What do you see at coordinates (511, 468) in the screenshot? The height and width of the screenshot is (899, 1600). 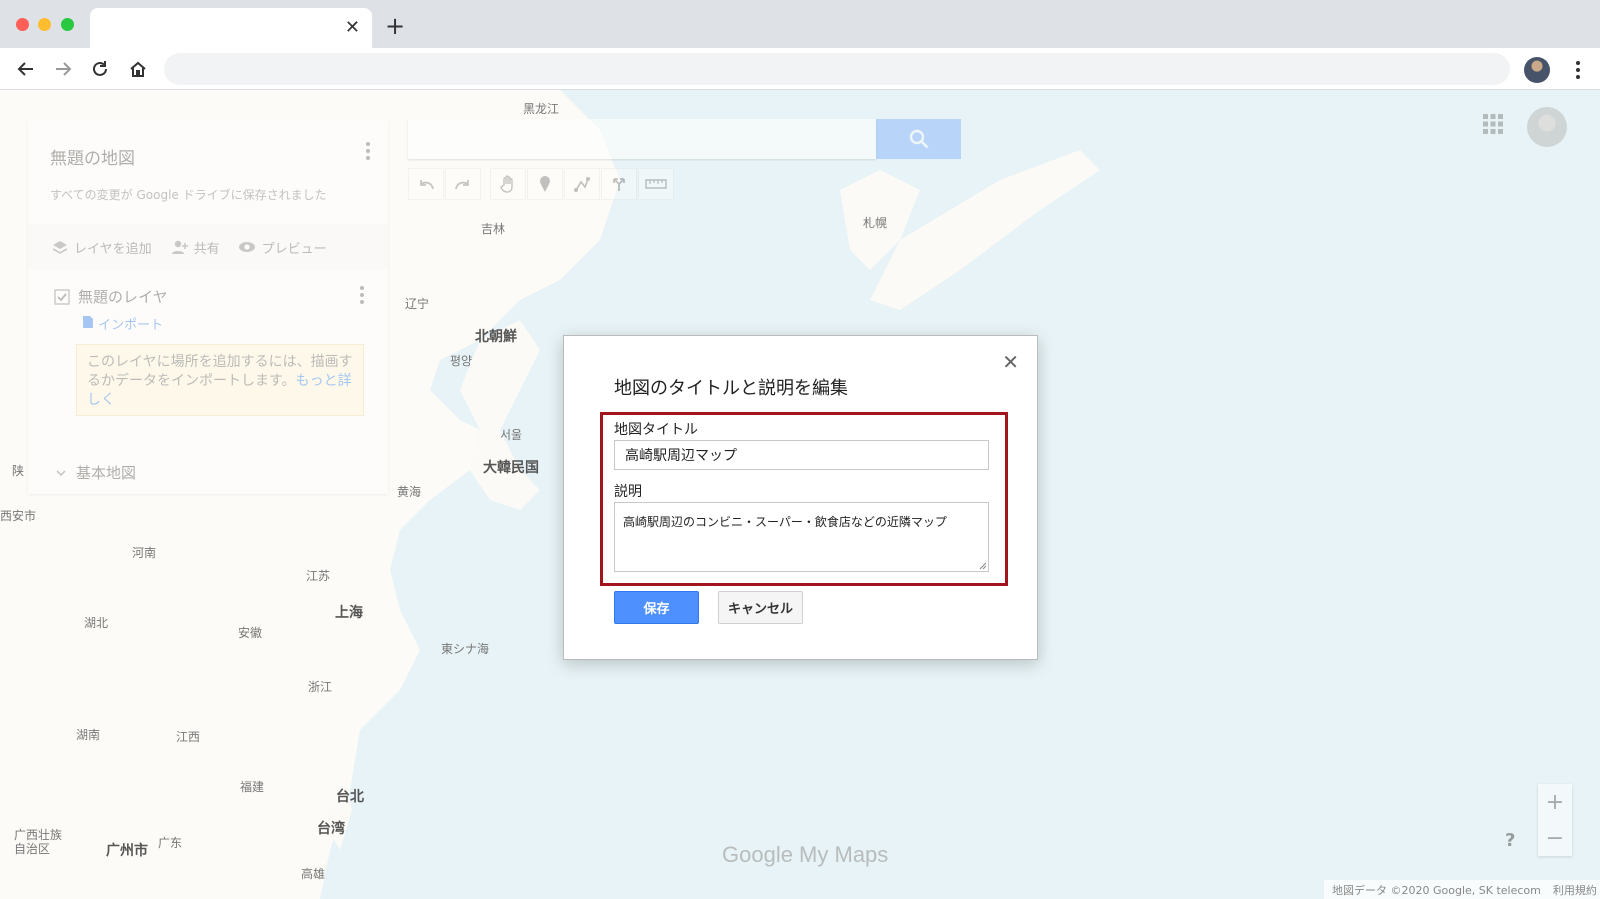 I see `map-label: 大韓民国` at bounding box center [511, 468].